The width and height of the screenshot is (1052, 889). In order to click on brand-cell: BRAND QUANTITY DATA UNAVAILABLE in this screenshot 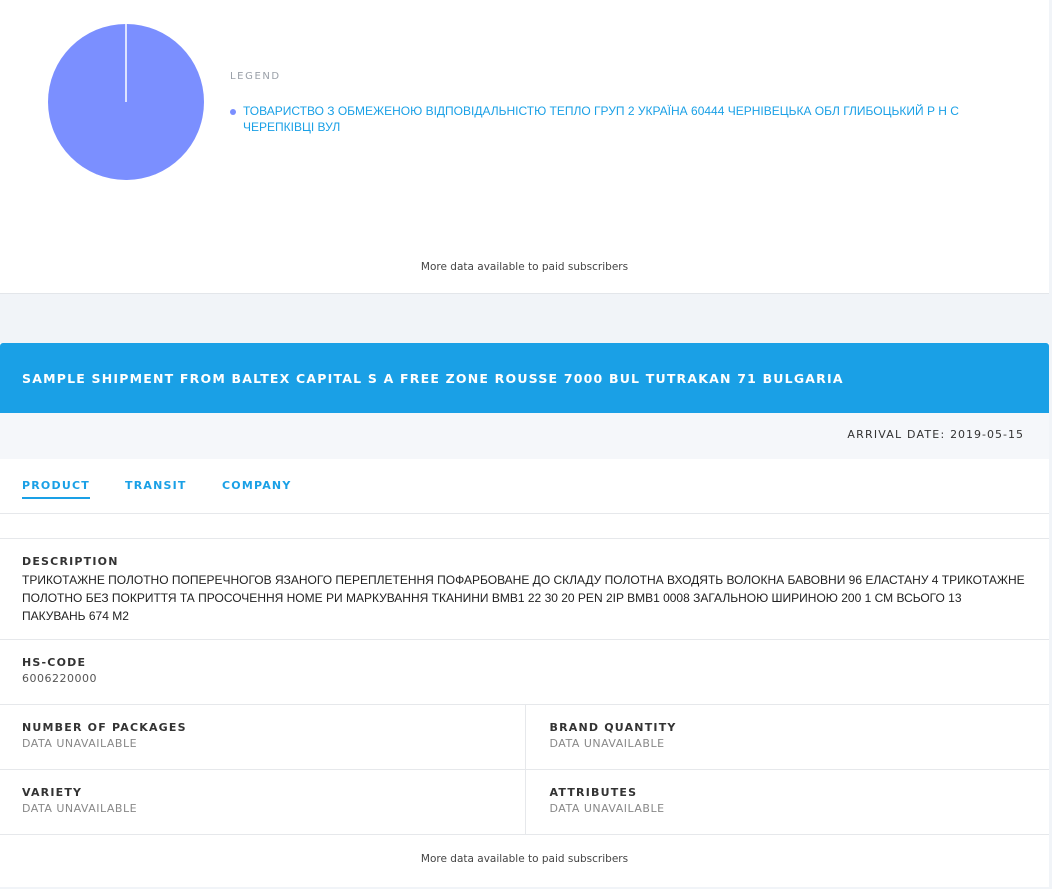, I will do `click(787, 737)`.